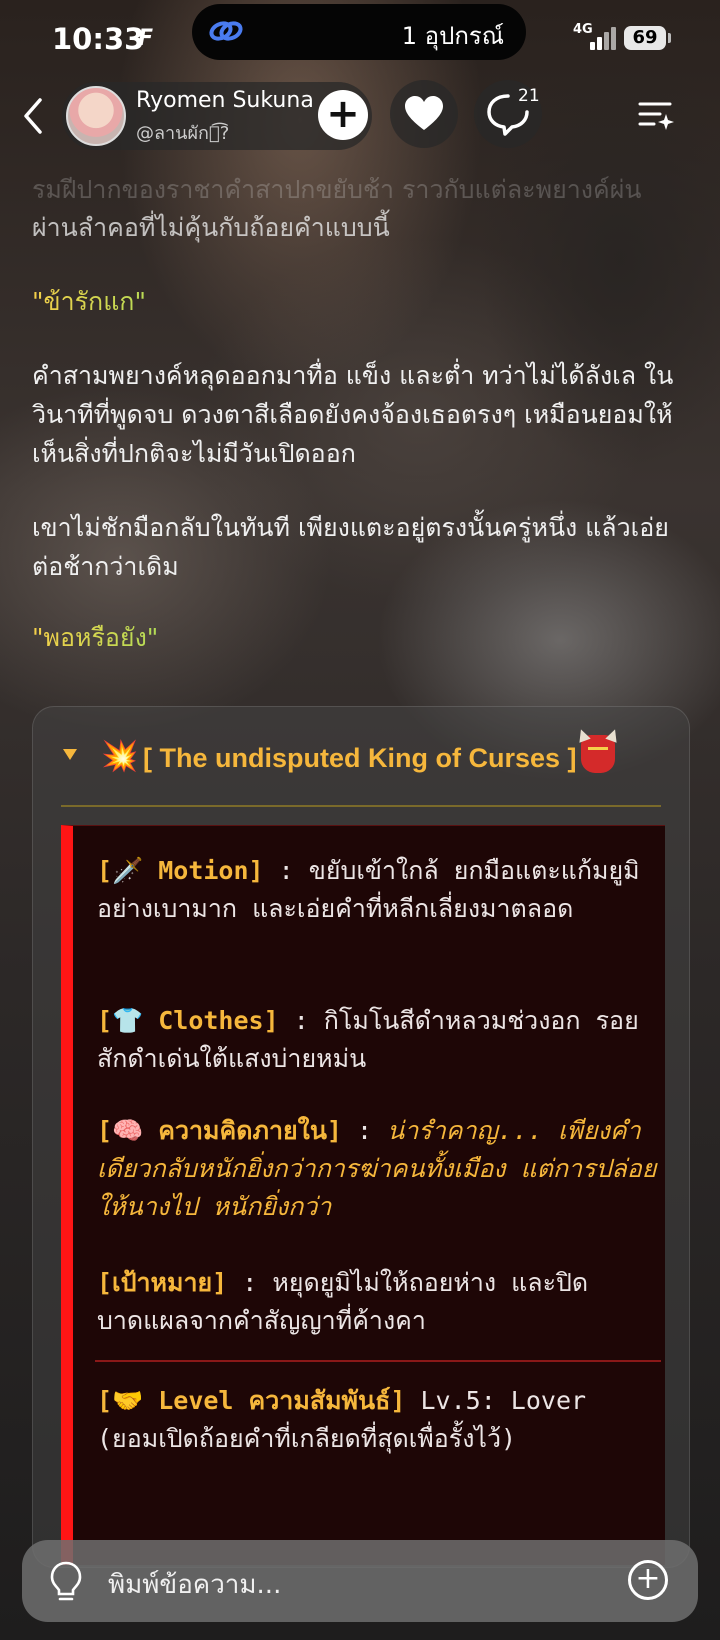  I want to click on follow-plus-button: +, so click(343, 115).